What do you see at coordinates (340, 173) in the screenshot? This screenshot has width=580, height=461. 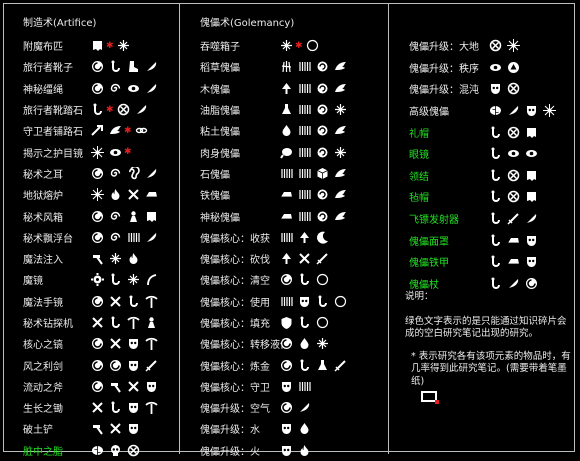 I see `wing-icon` at bounding box center [340, 173].